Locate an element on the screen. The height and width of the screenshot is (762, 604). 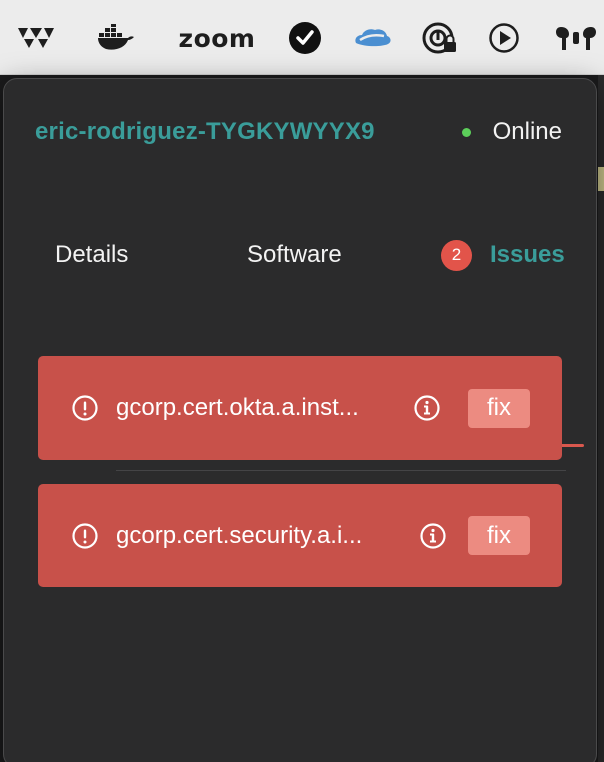
issue-card: gcorp.cert.okta.a.inst... fix is located at coordinates (300, 408).